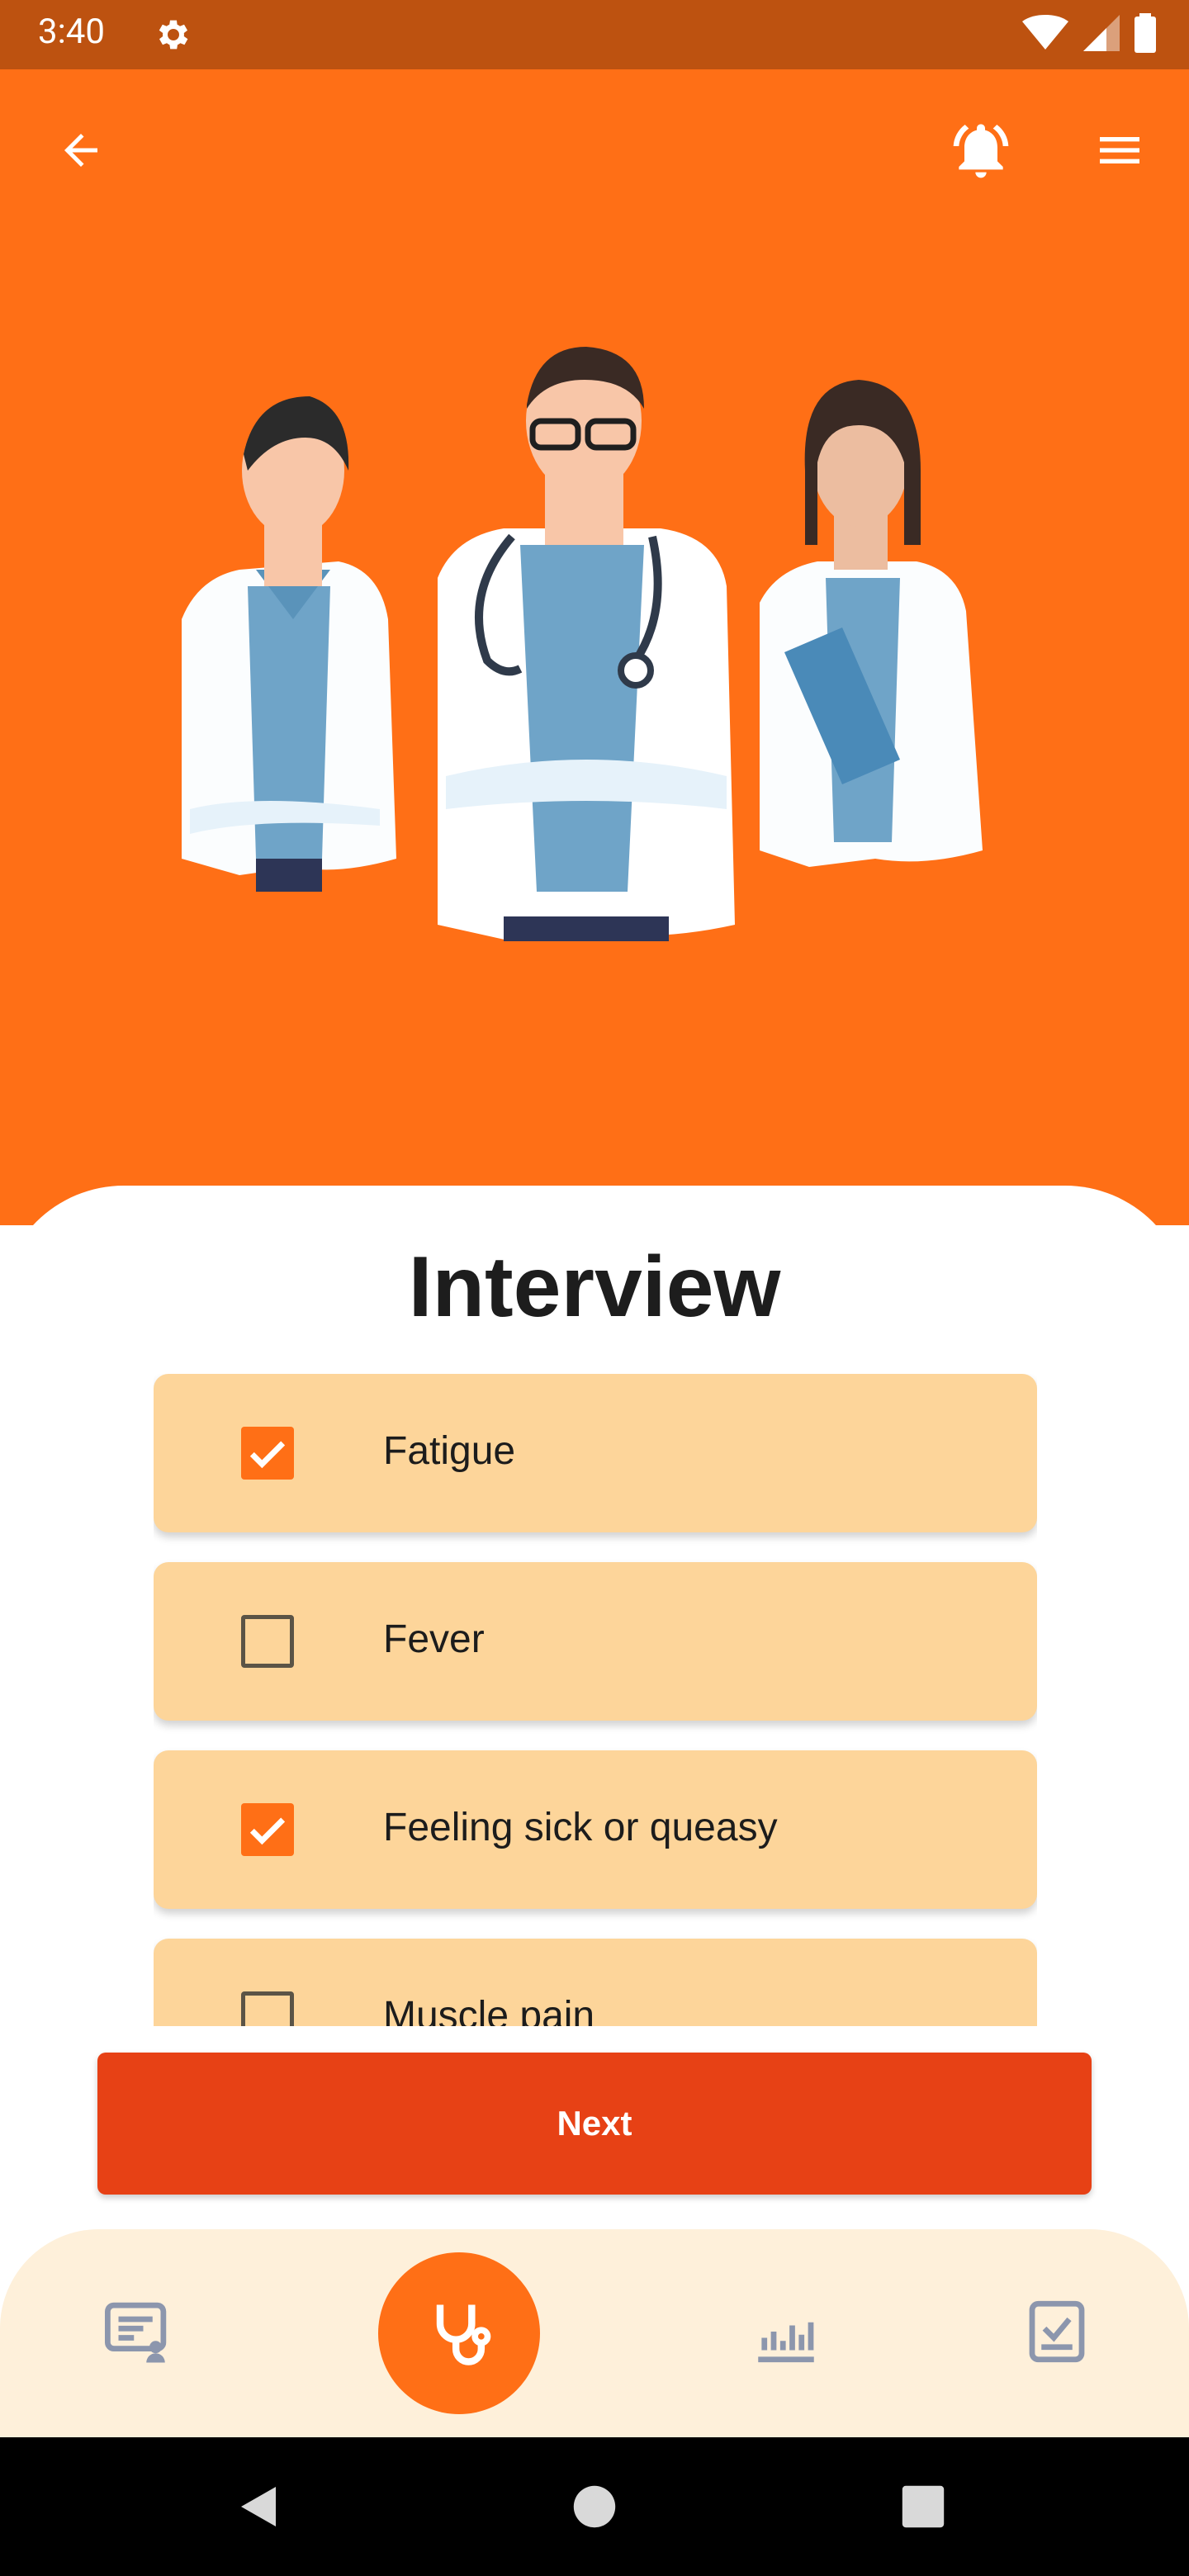 The width and height of the screenshot is (1189, 2576). Describe the element at coordinates (449, 1451) in the screenshot. I see `symptom-label: Fatigue` at that location.